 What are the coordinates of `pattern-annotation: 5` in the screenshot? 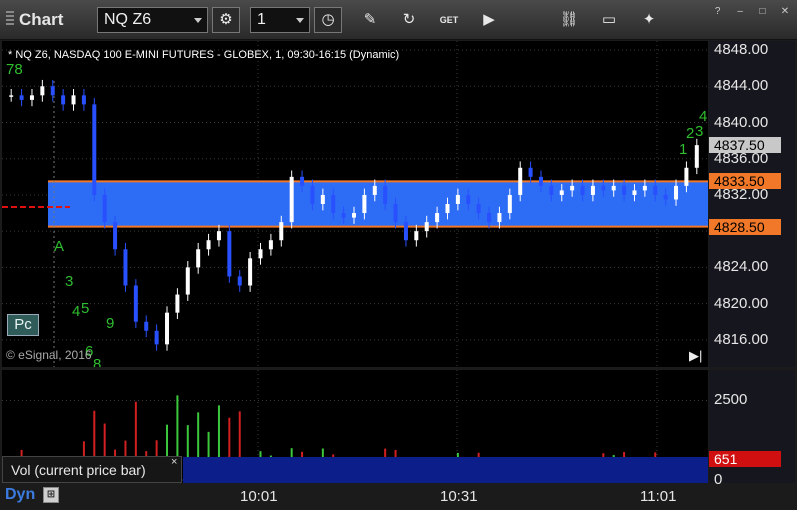 It's located at (85, 308).